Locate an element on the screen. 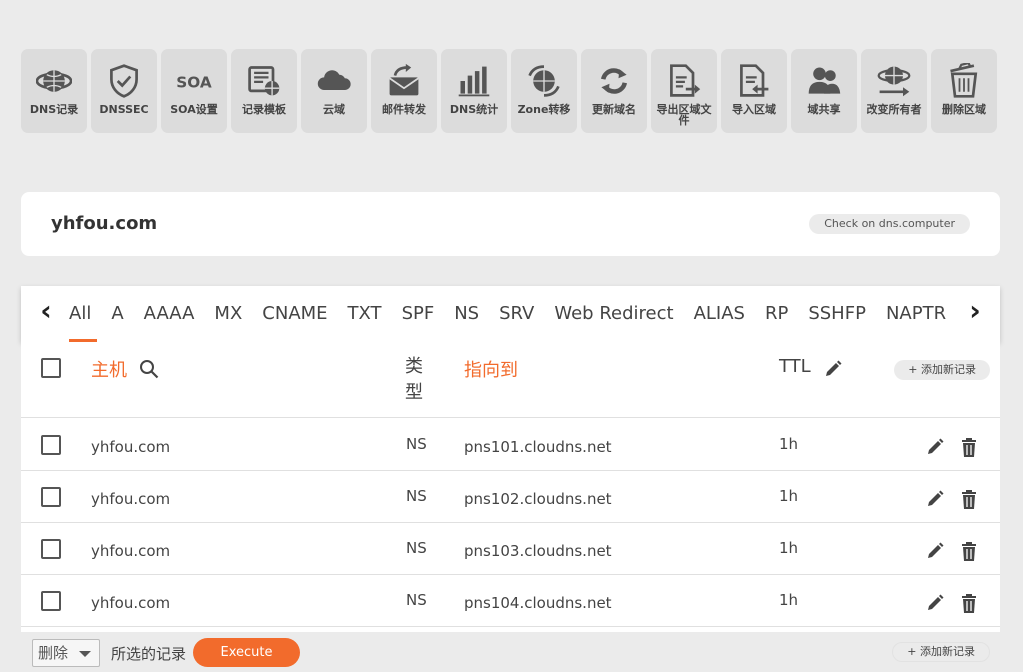 The image size is (1023, 672). tab-alias: ALIAS is located at coordinates (719, 314).